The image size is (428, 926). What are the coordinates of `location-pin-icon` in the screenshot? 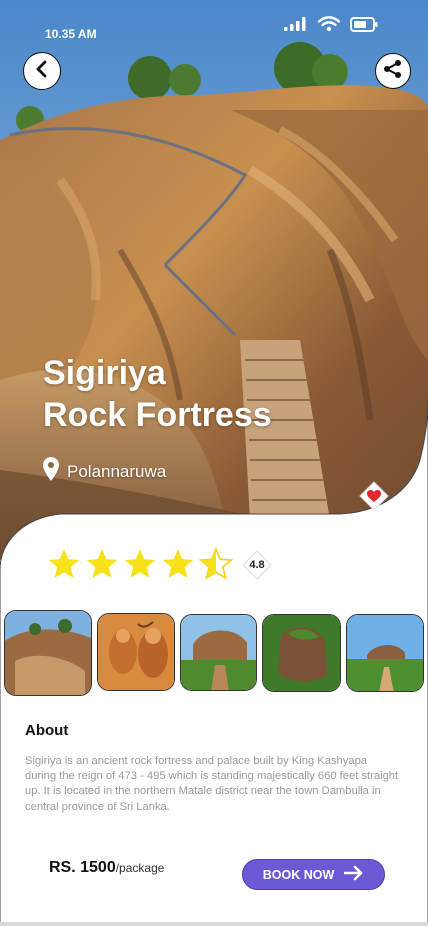 It's located at (51, 471).